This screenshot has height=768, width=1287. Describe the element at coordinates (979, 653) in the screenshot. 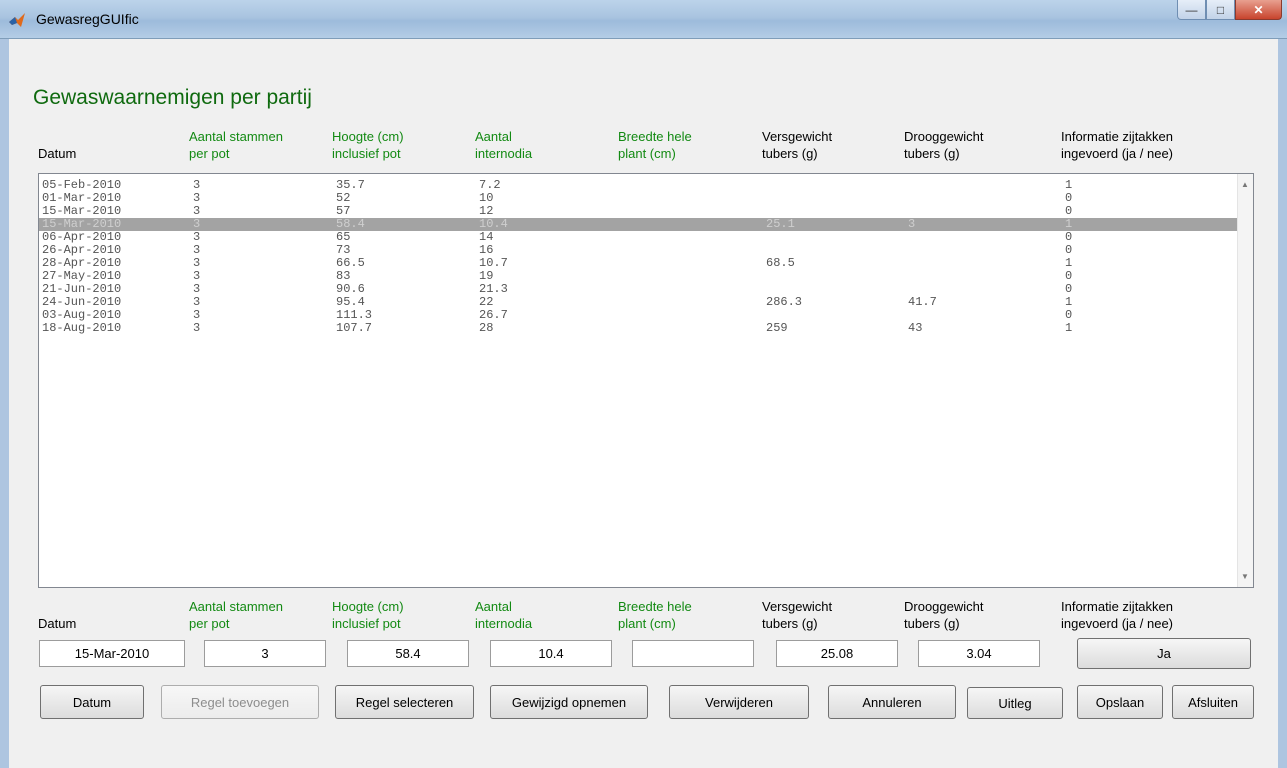

I see `drooggewicht-field: 3.04` at that location.